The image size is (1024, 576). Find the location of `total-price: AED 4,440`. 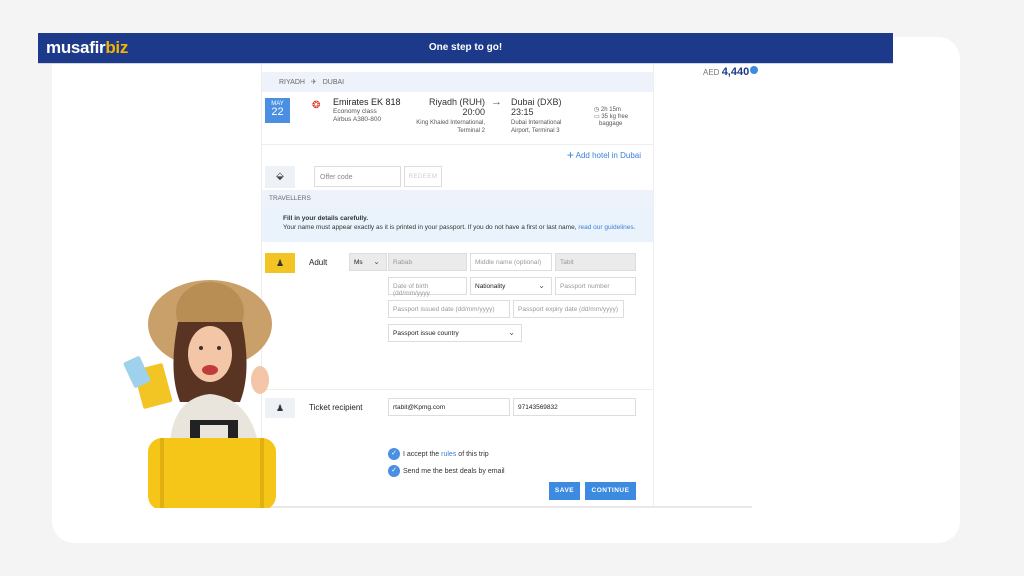

total-price: AED 4,440 is located at coordinates (731, 72).